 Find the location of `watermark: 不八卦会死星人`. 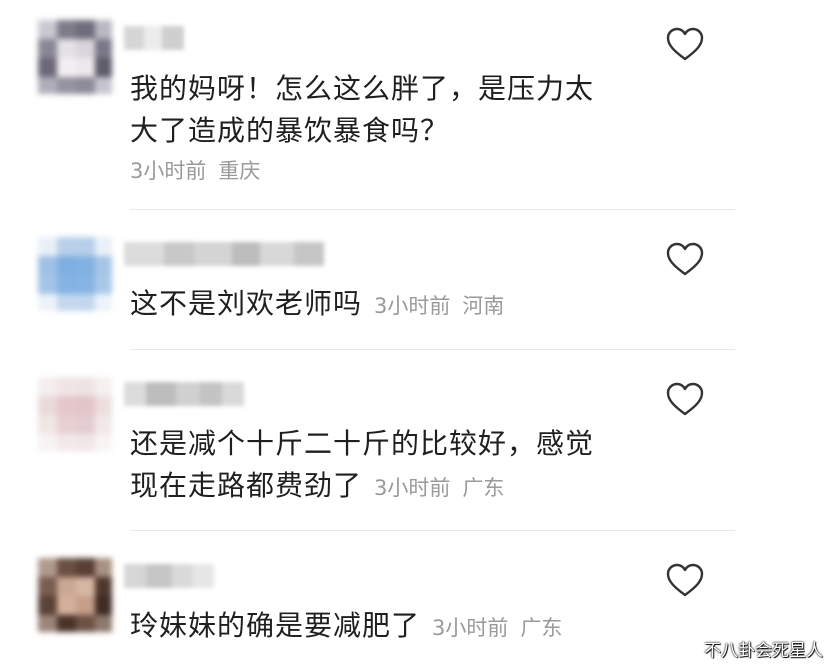

watermark: 不八卦会死星人 is located at coordinates (763, 651).